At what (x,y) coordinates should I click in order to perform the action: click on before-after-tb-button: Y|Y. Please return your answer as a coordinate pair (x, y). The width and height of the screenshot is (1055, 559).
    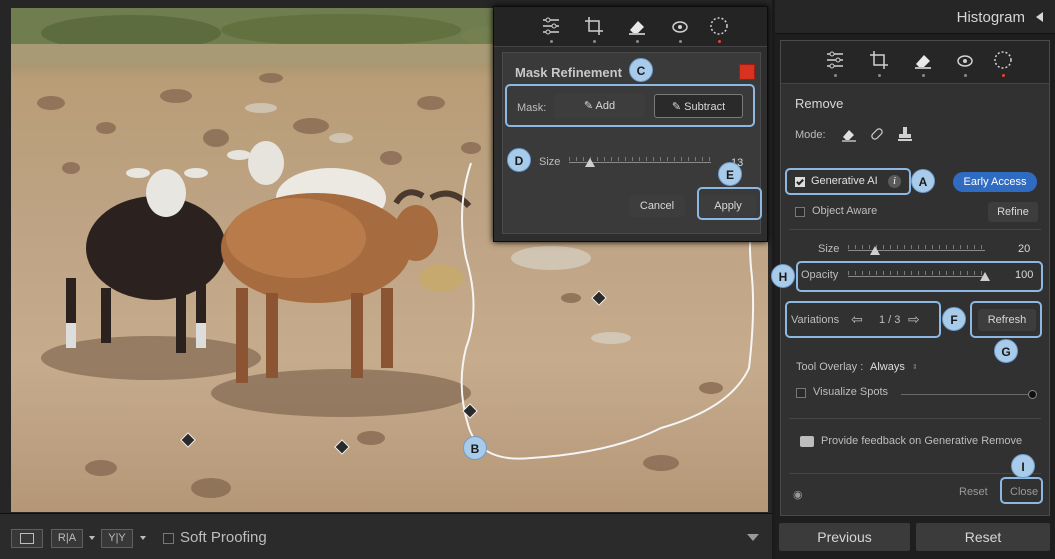
    Looking at the image, I should click on (117, 538).